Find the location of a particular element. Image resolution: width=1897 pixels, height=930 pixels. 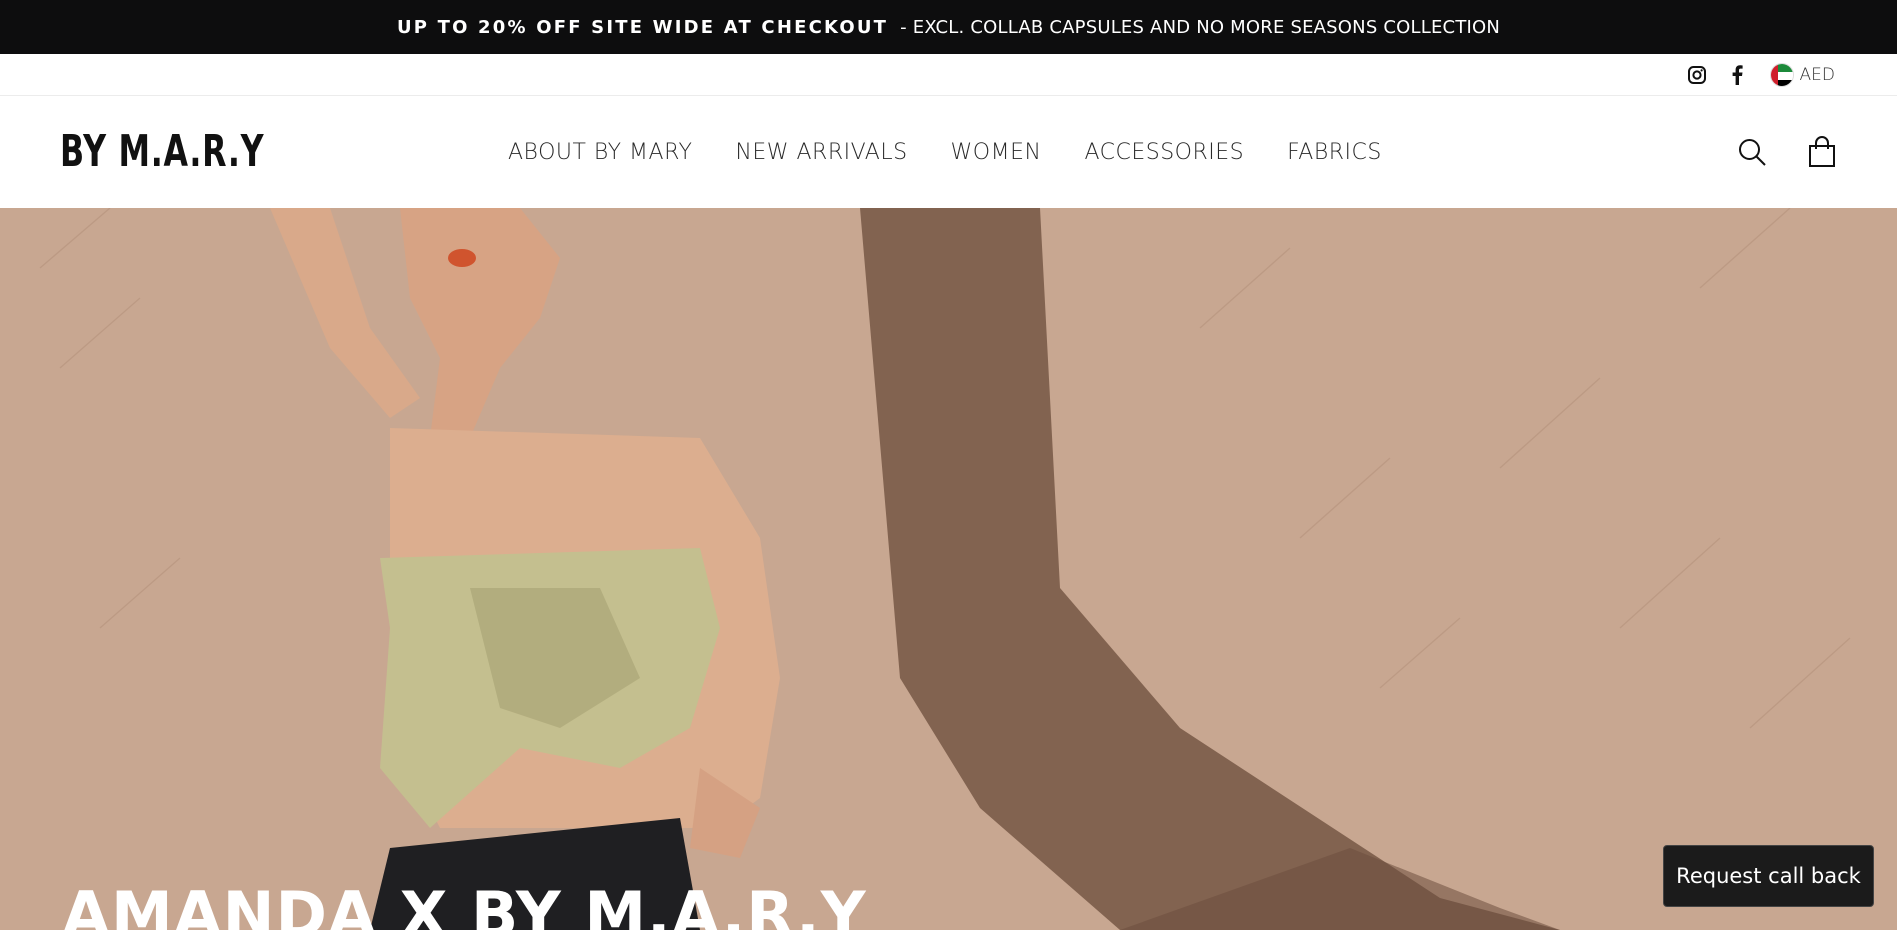

facebook-icon is located at coordinates (1737, 75).